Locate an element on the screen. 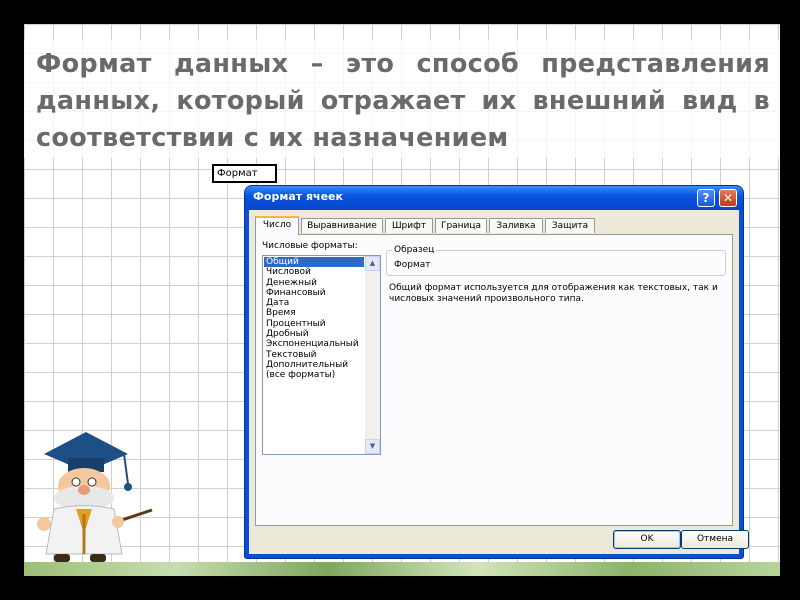 The height and width of the screenshot is (600, 800). list-item: Денежный is located at coordinates (314, 283).